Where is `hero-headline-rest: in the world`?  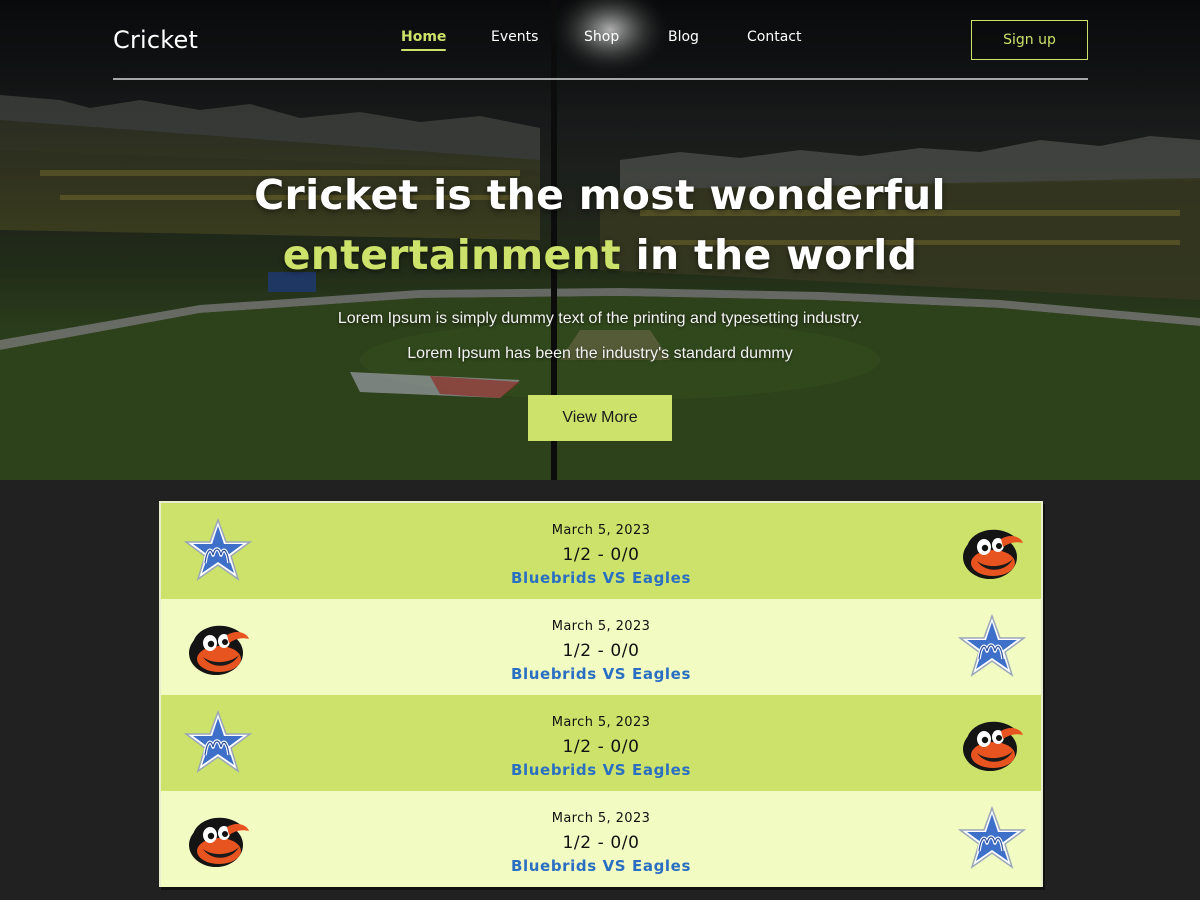
hero-headline-rest: in the world is located at coordinates (769, 255).